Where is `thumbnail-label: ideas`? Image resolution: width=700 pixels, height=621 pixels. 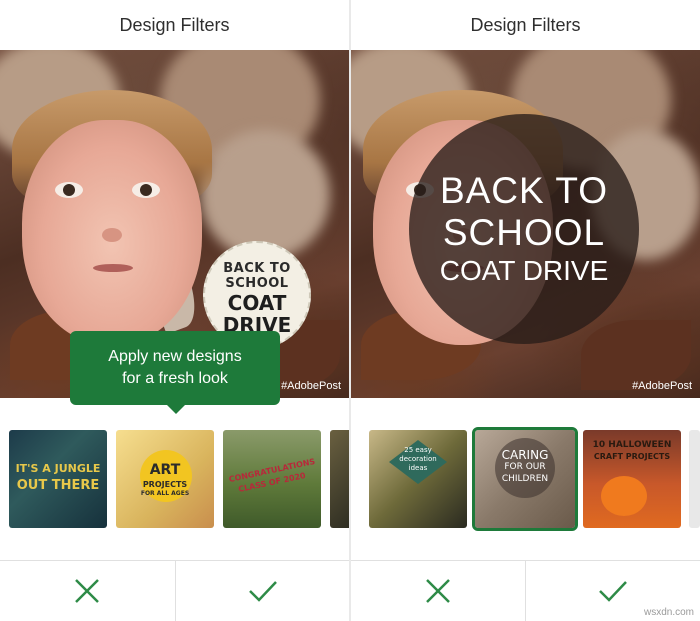
thumbnail-label: ideas is located at coordinates (418, 468).